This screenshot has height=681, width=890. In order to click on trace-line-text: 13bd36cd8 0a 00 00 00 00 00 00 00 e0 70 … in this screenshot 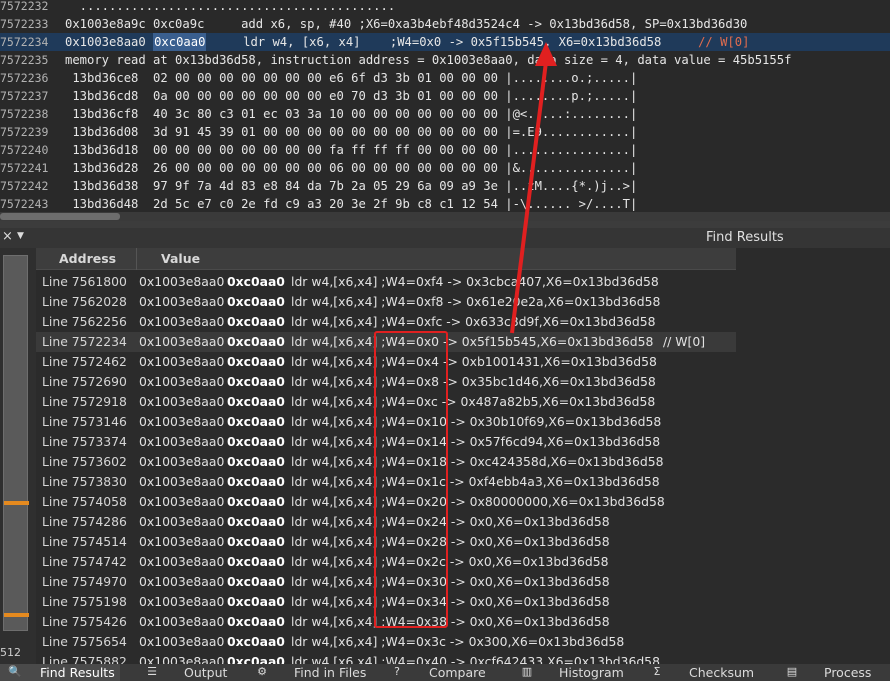, I will do `click(351, 96)`.